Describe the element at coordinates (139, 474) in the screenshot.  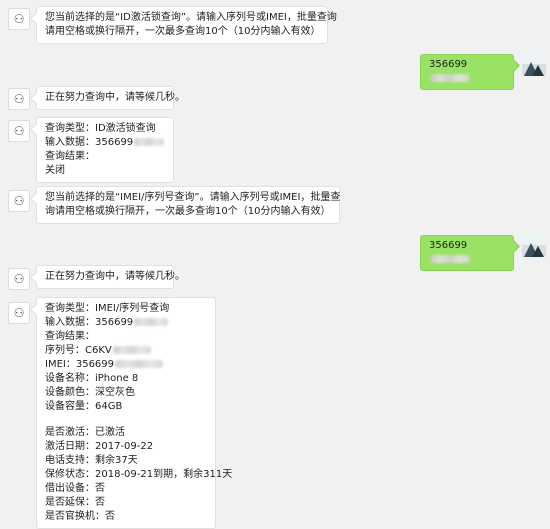
I see `message-text: 保修状态：2018-09-21到期，剩余311天` at that location.